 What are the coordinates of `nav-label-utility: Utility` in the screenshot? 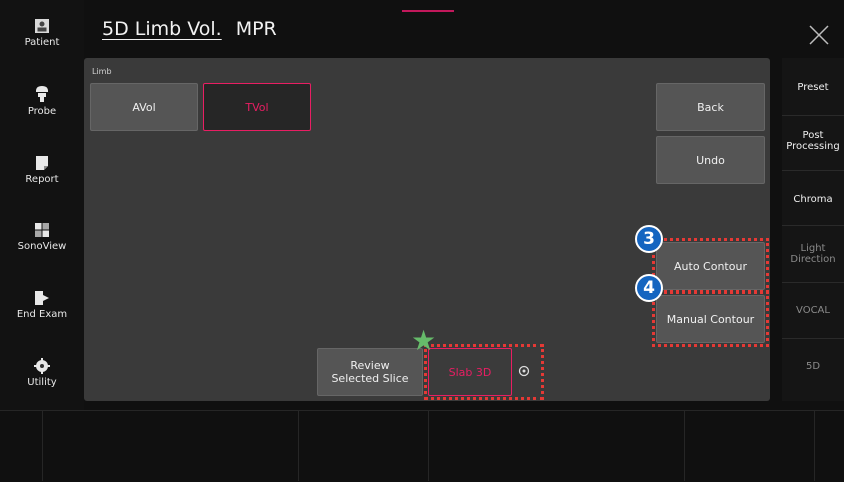 It's located at (42, 382).